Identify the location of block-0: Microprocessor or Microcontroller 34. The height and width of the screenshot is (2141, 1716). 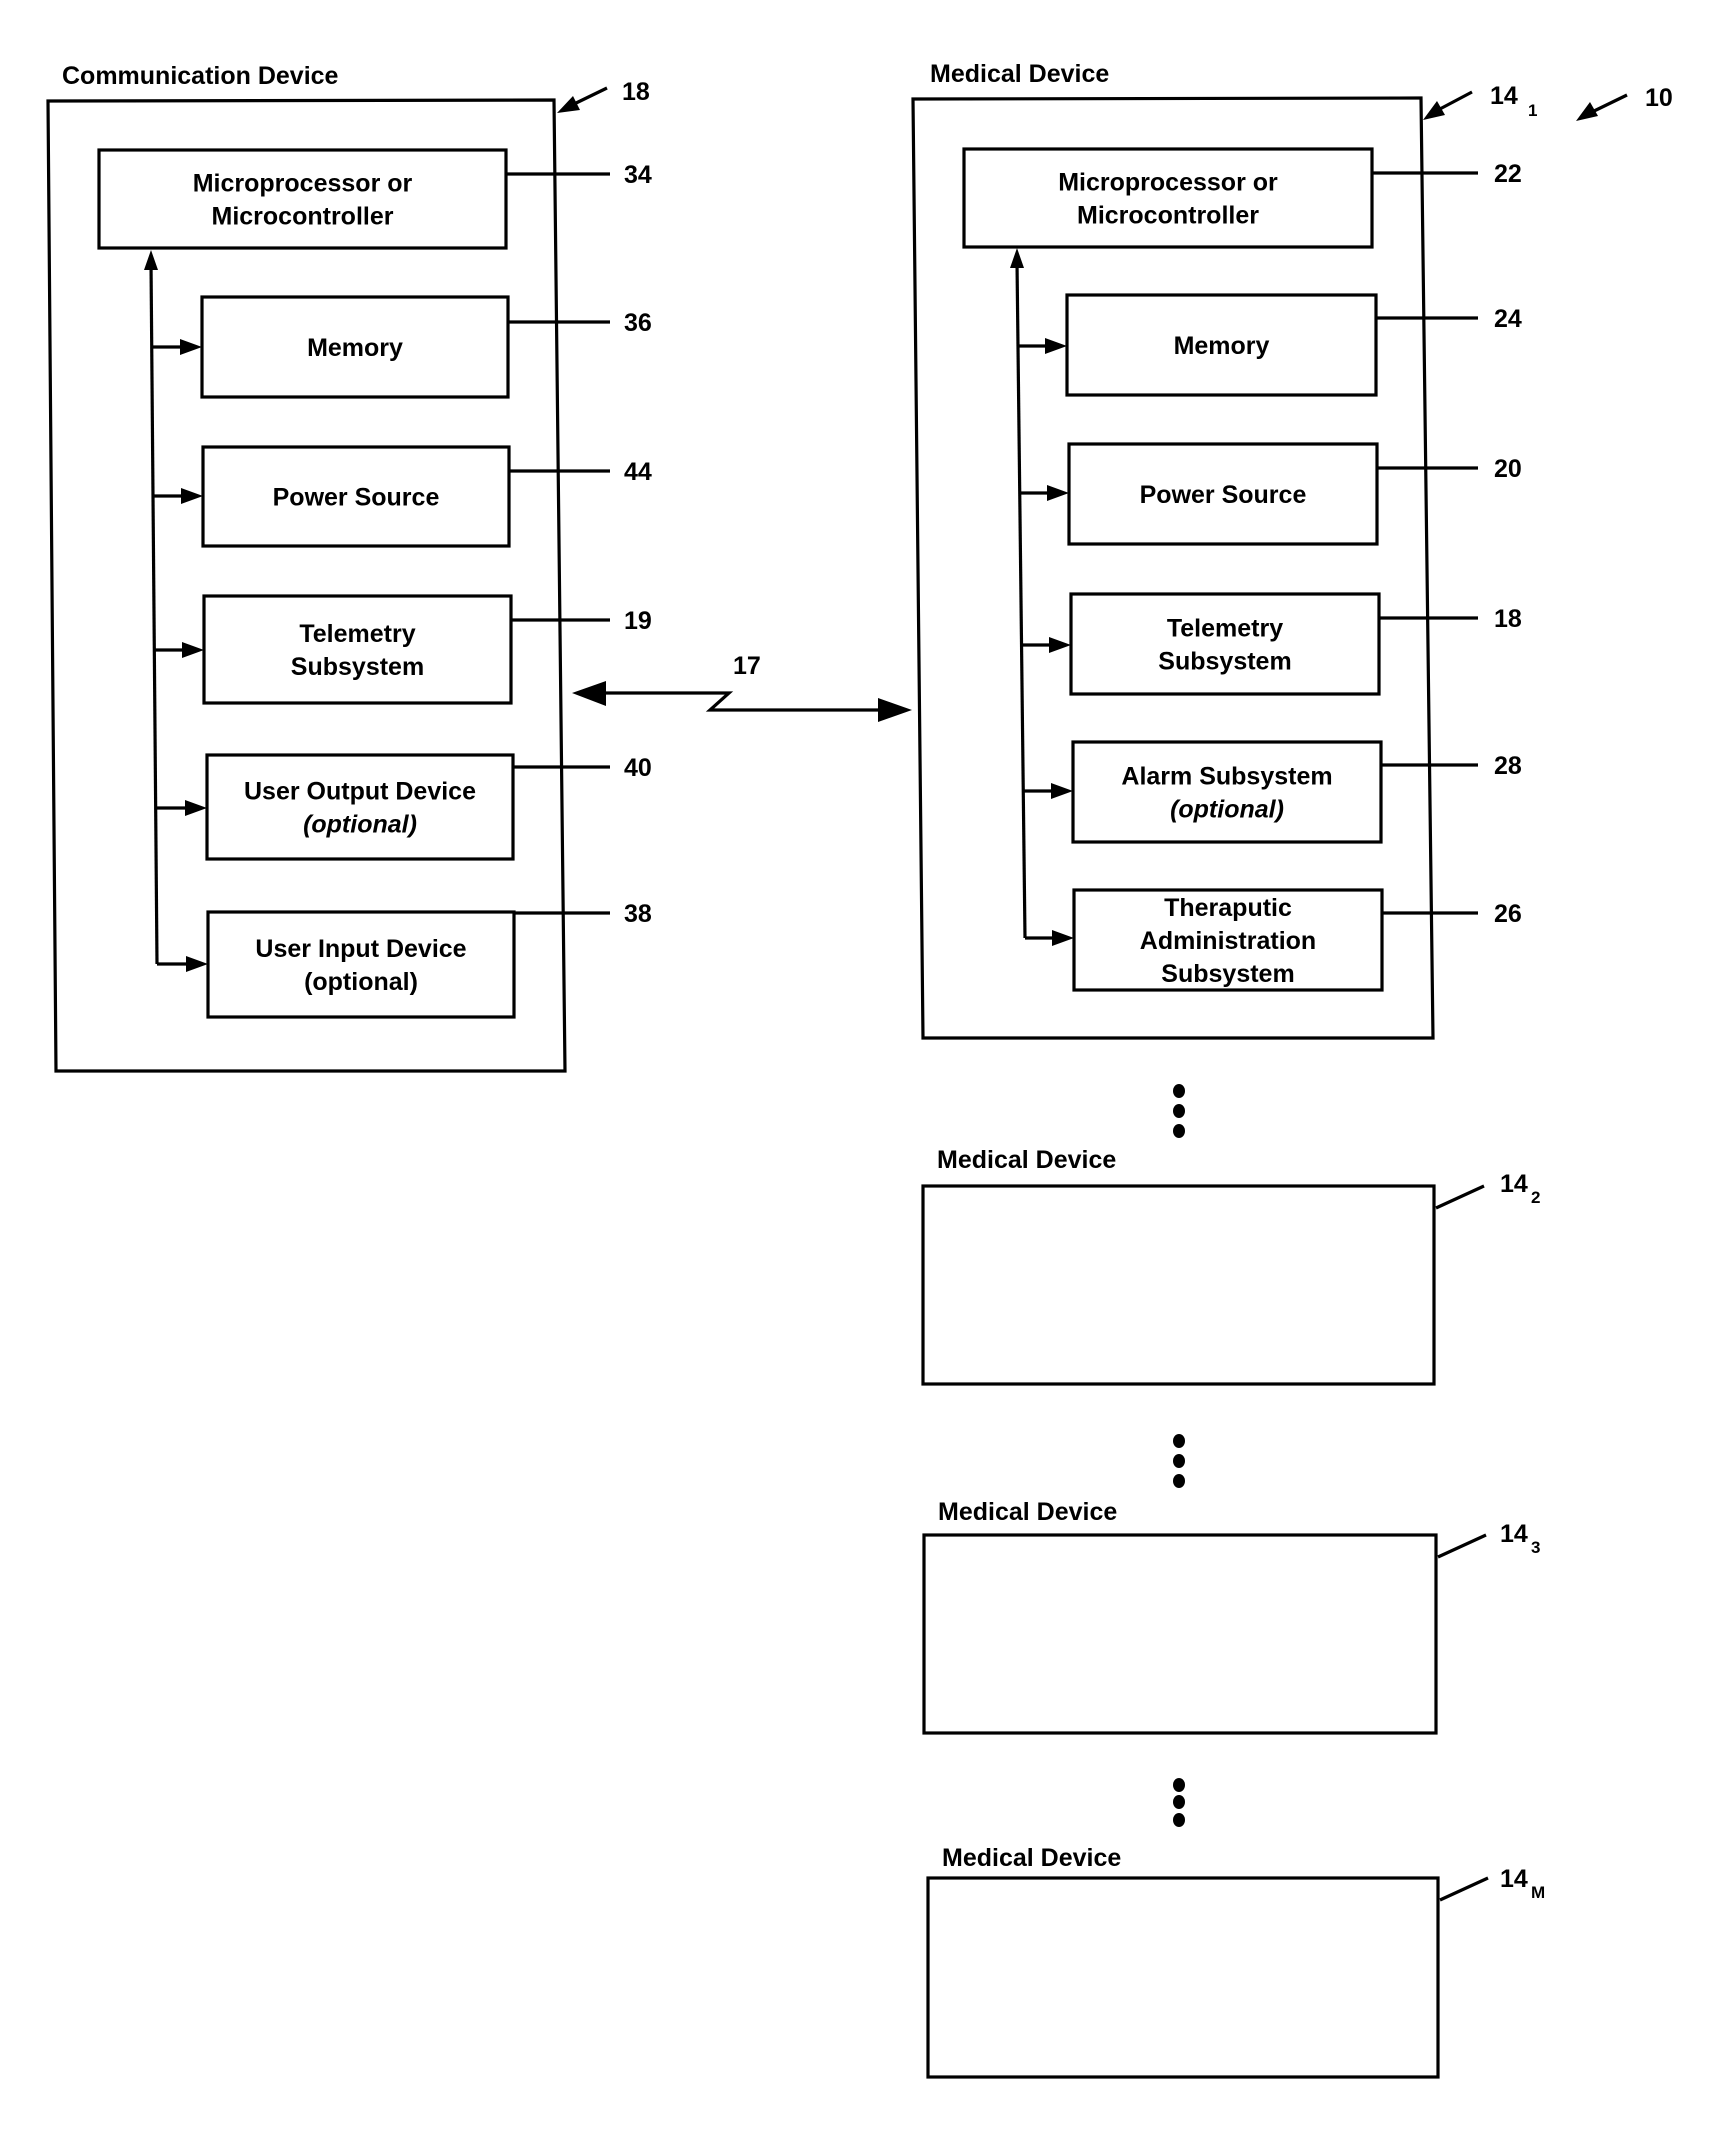
(374, 199).